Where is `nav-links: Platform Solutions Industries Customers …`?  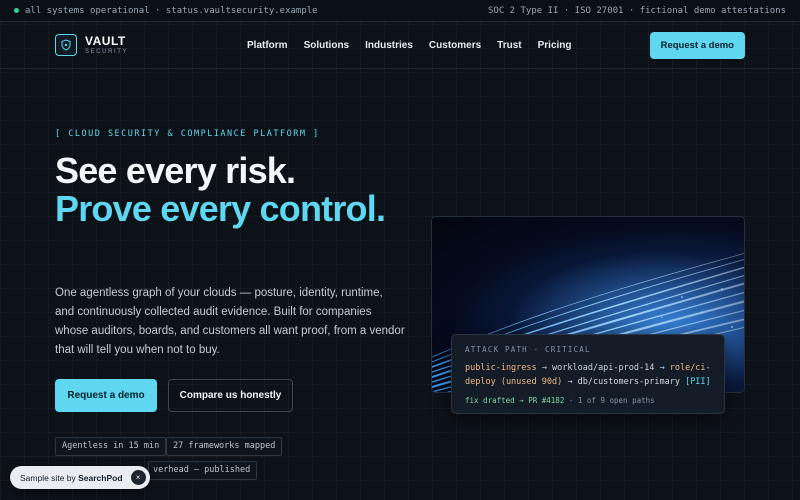 nav-links: Platform Solutions Industries Customers … is located at coordinates (409, 45).